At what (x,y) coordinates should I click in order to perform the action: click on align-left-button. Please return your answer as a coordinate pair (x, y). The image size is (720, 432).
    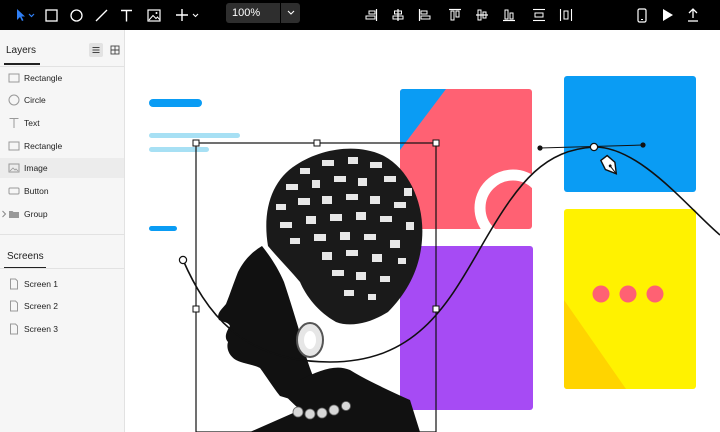
    Looking at the image, I should click on (425, 15).